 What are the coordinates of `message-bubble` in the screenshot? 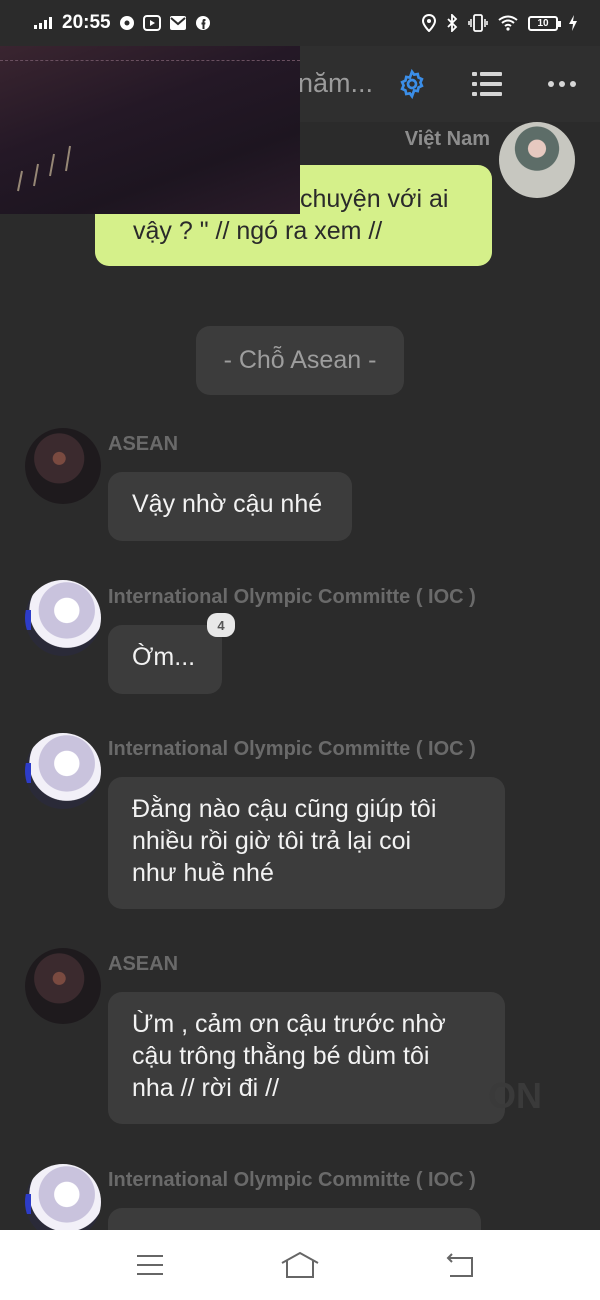 It's located at (294, 1219).